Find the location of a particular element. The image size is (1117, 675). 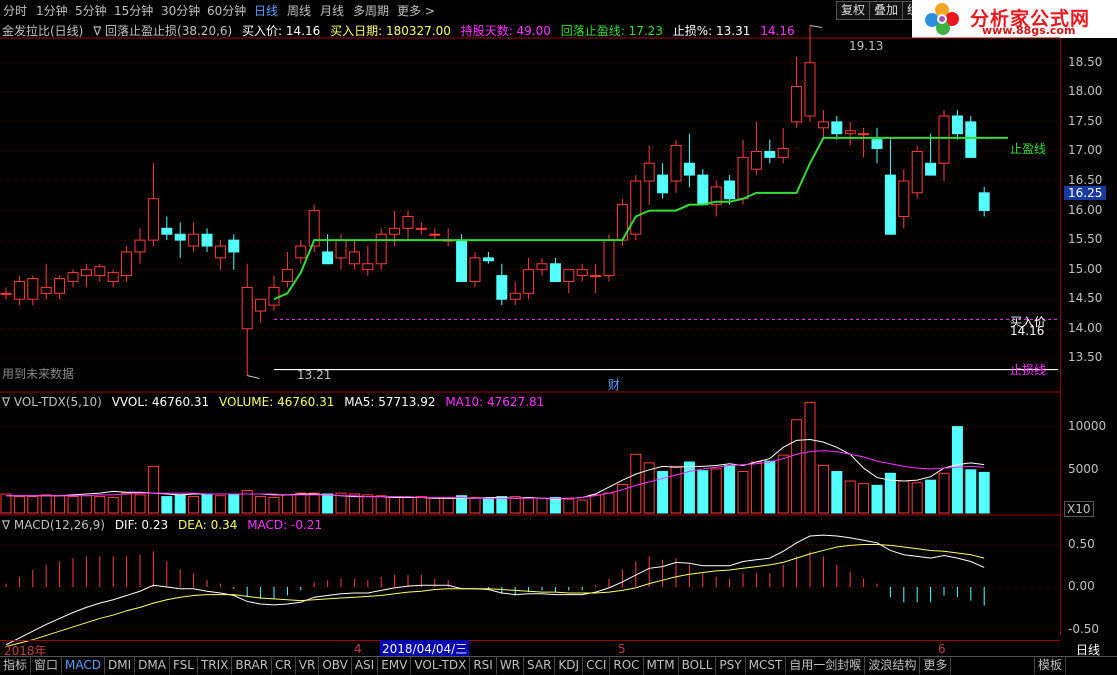

bottom-tab-active: MACD is located at coordinates (84, 665).